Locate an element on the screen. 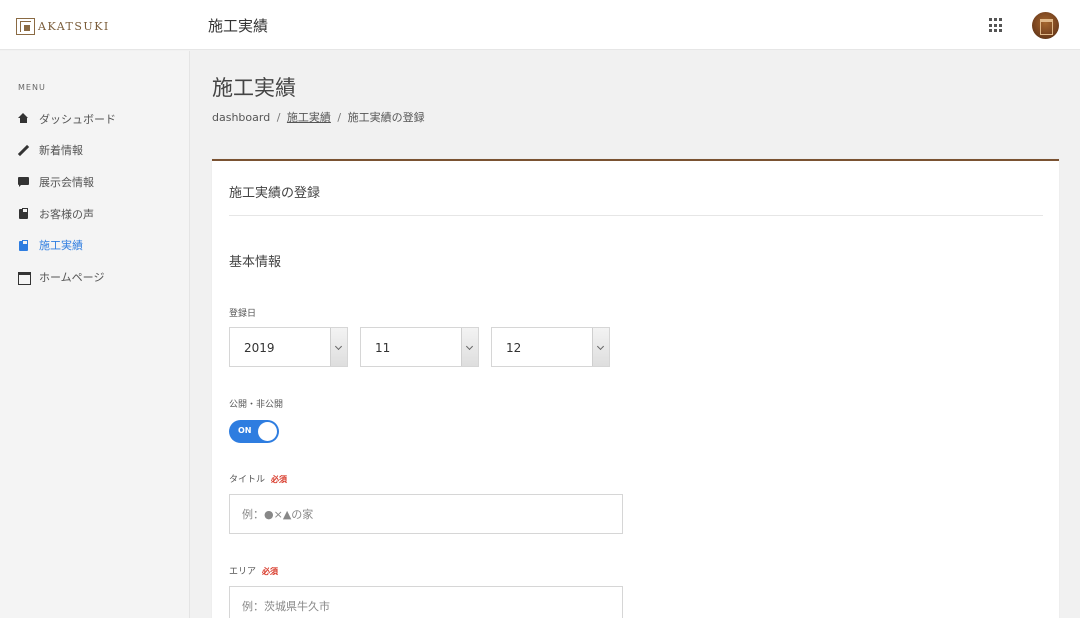 This screenshot has width=1080, height=618. sidebar-item-label: ホームページ is located at coordinates (72, 277).